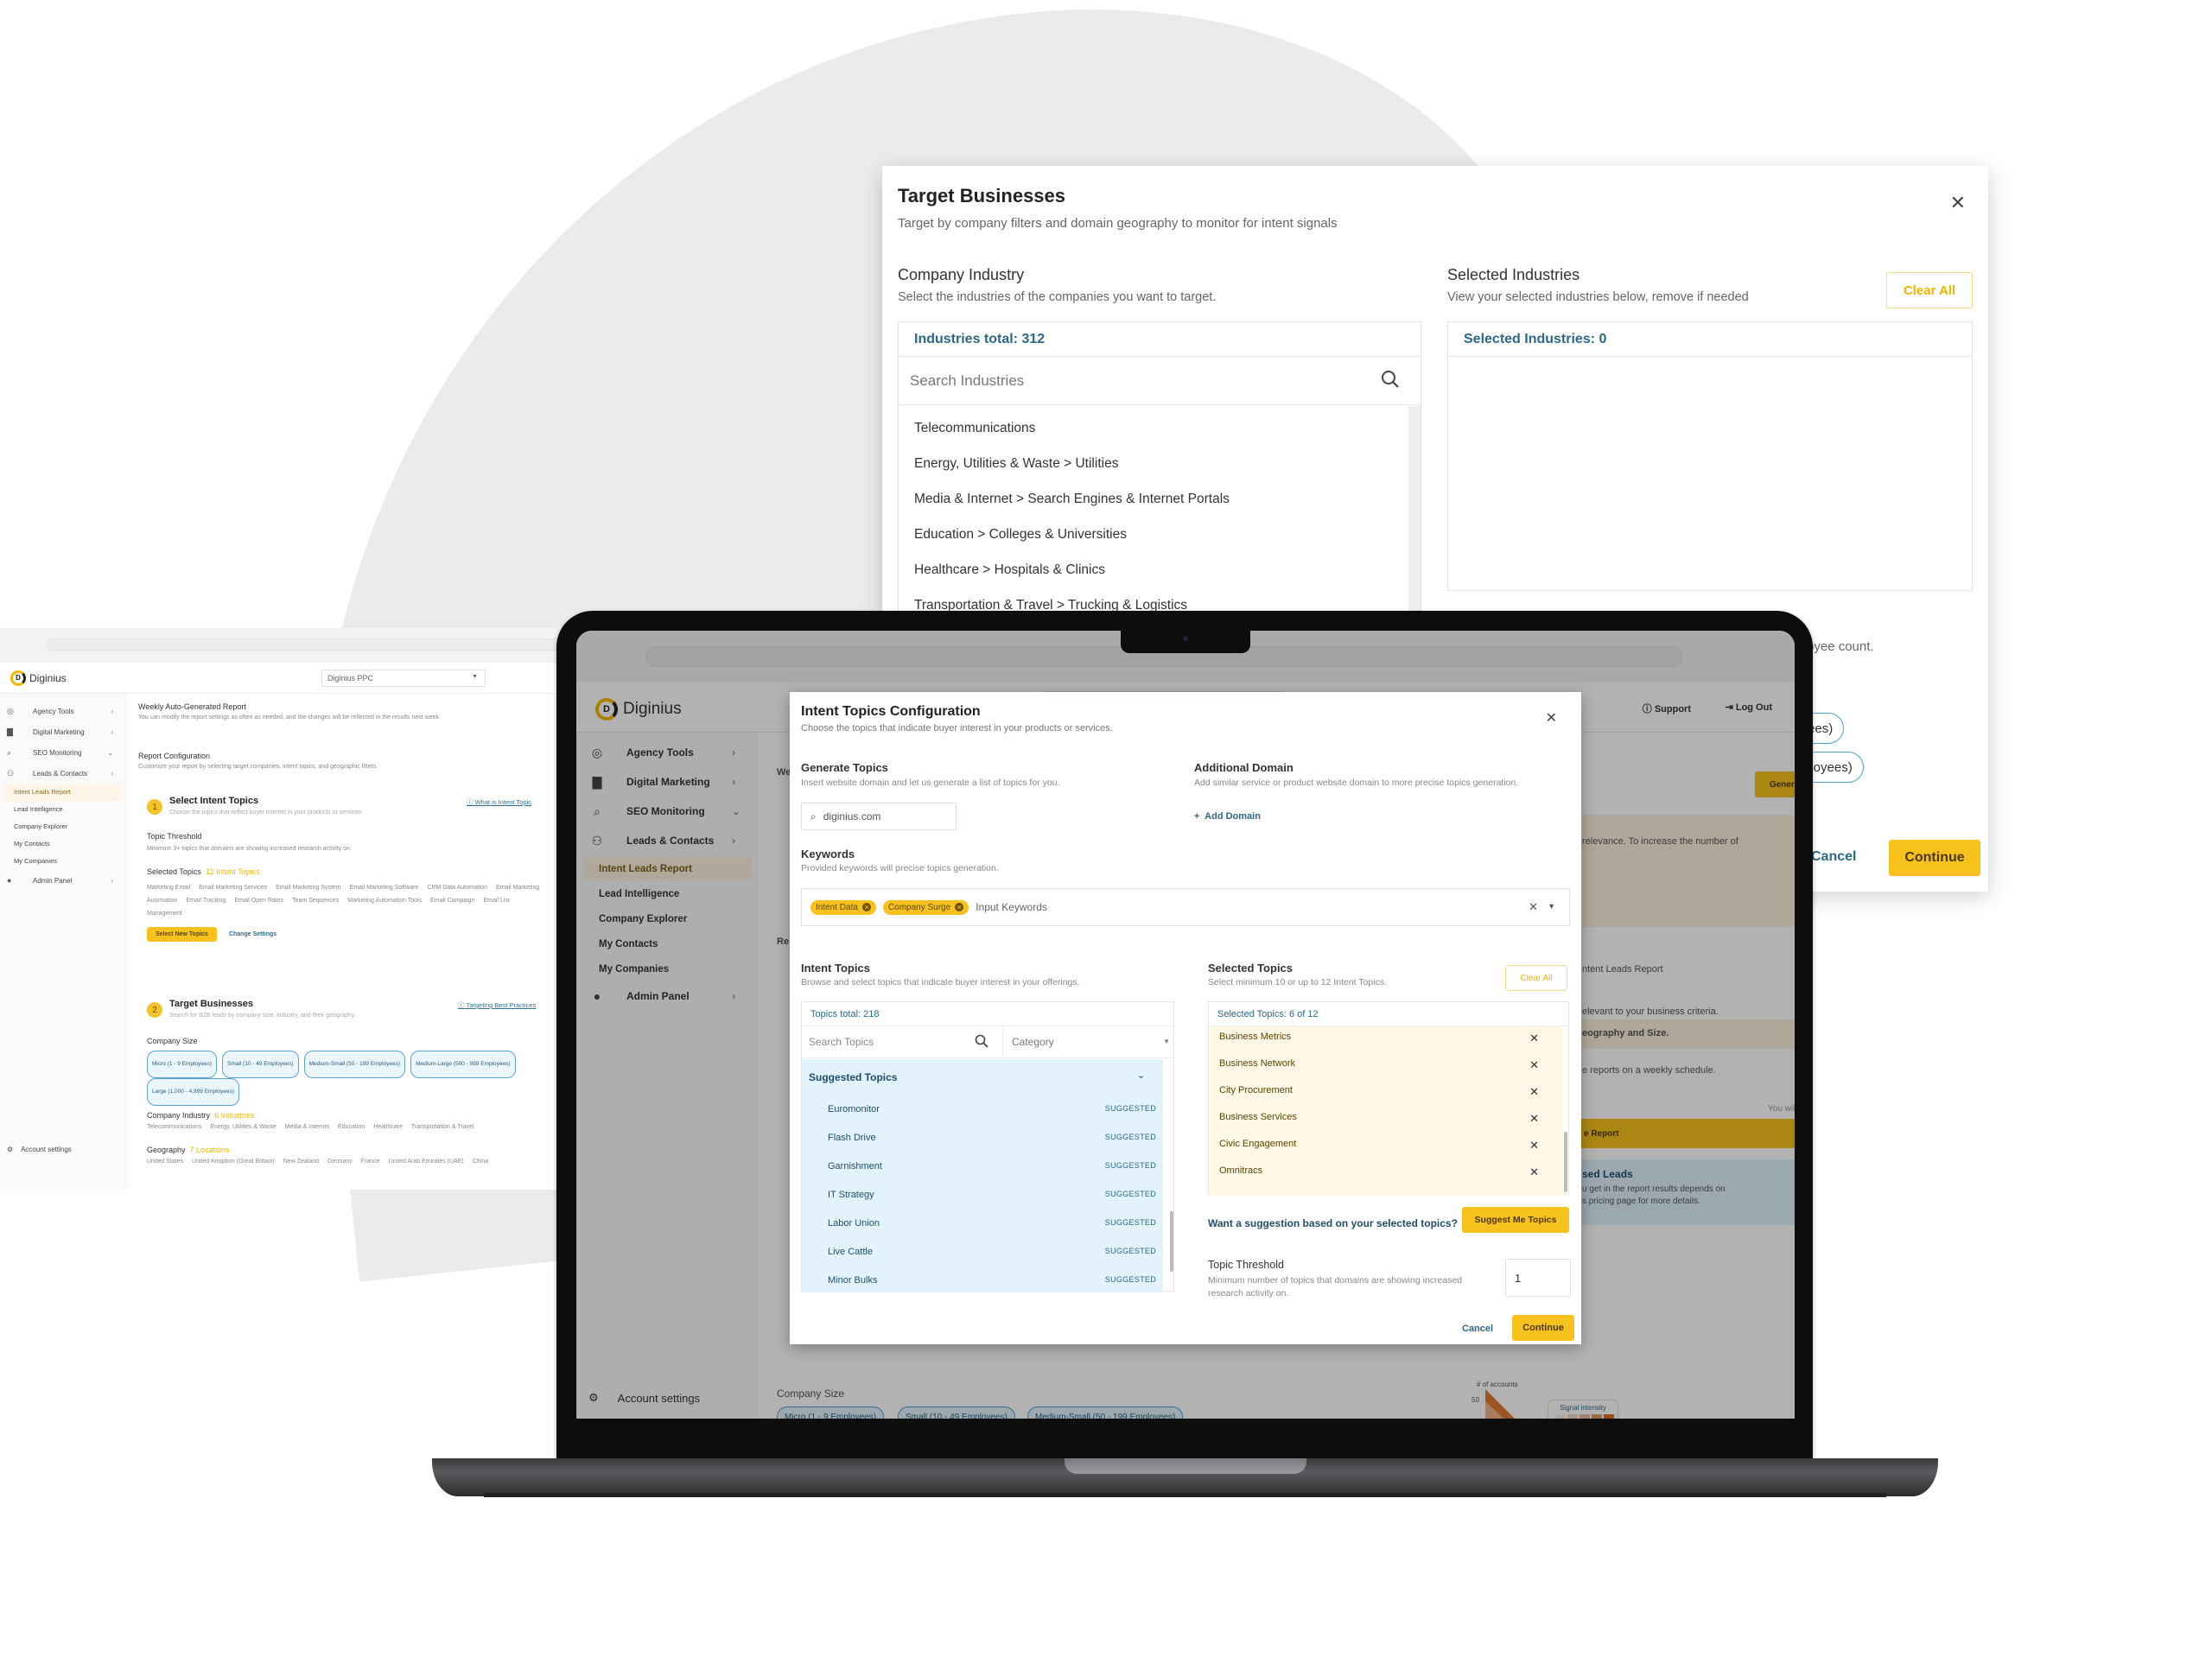  Describe the element at coordinates (1160, 381) in the screenshot. I see `industry-search-input: Search Industries` at that location.